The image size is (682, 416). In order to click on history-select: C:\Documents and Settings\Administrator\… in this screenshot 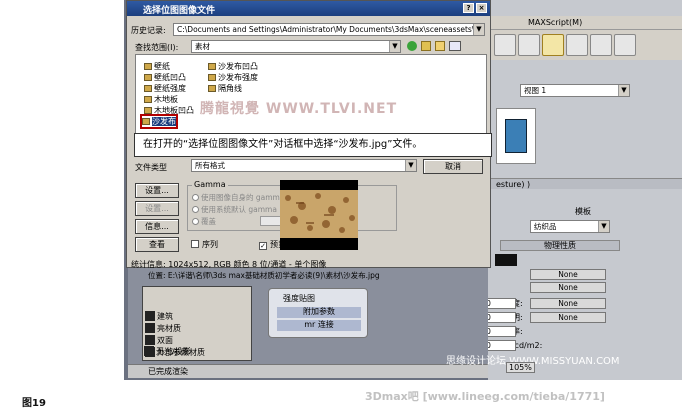, I will do `click(329, 29)`.